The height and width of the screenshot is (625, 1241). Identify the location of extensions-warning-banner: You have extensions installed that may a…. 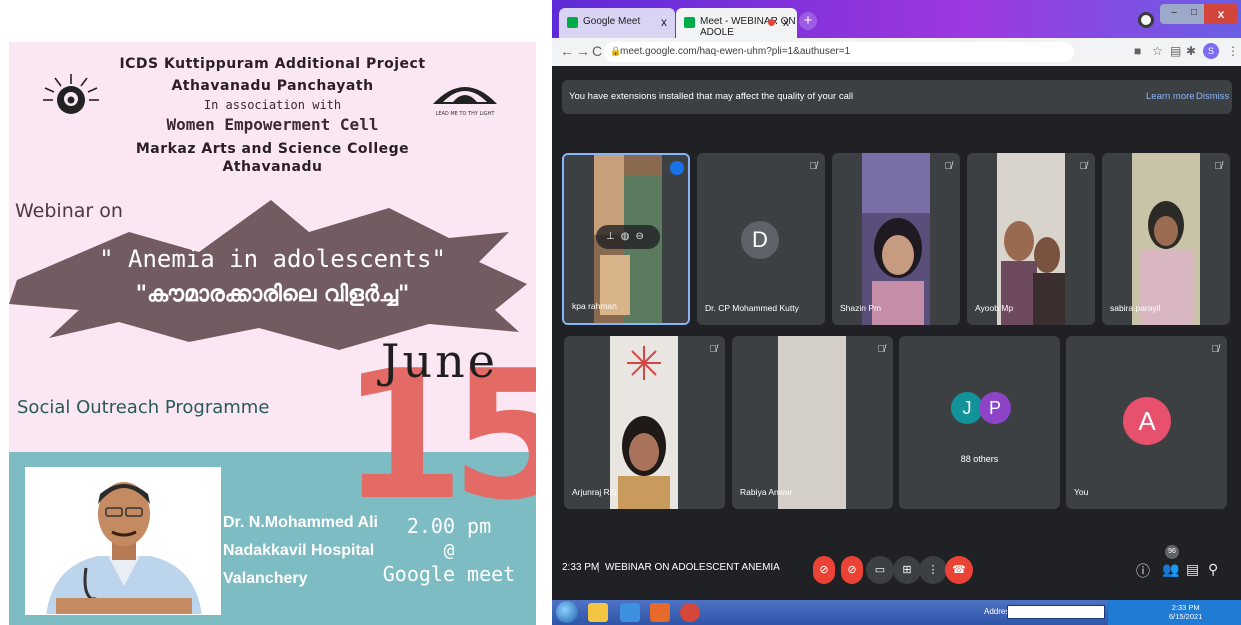
(897, 97).